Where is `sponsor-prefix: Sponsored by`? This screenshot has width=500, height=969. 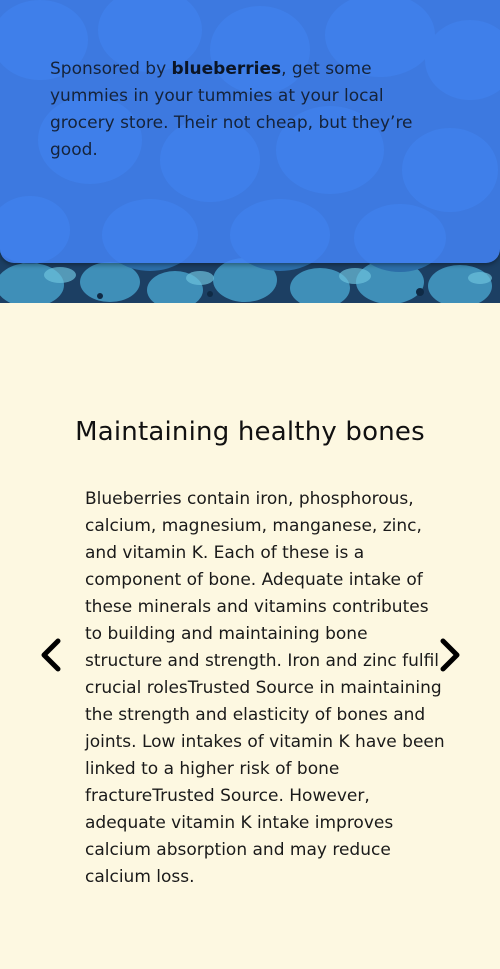 sponsor-prefix: Sponsored by is located at coordinates (111, 69).